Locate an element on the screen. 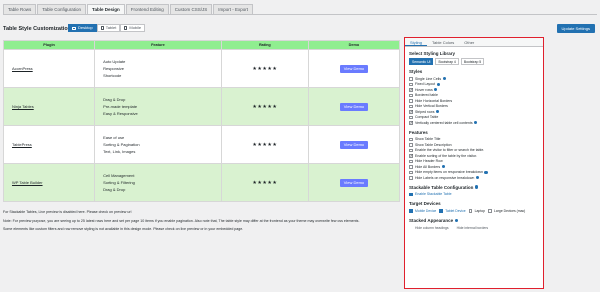  feature-option: Hide Labels on responsive breakdown is located at coordinates (474, 178).